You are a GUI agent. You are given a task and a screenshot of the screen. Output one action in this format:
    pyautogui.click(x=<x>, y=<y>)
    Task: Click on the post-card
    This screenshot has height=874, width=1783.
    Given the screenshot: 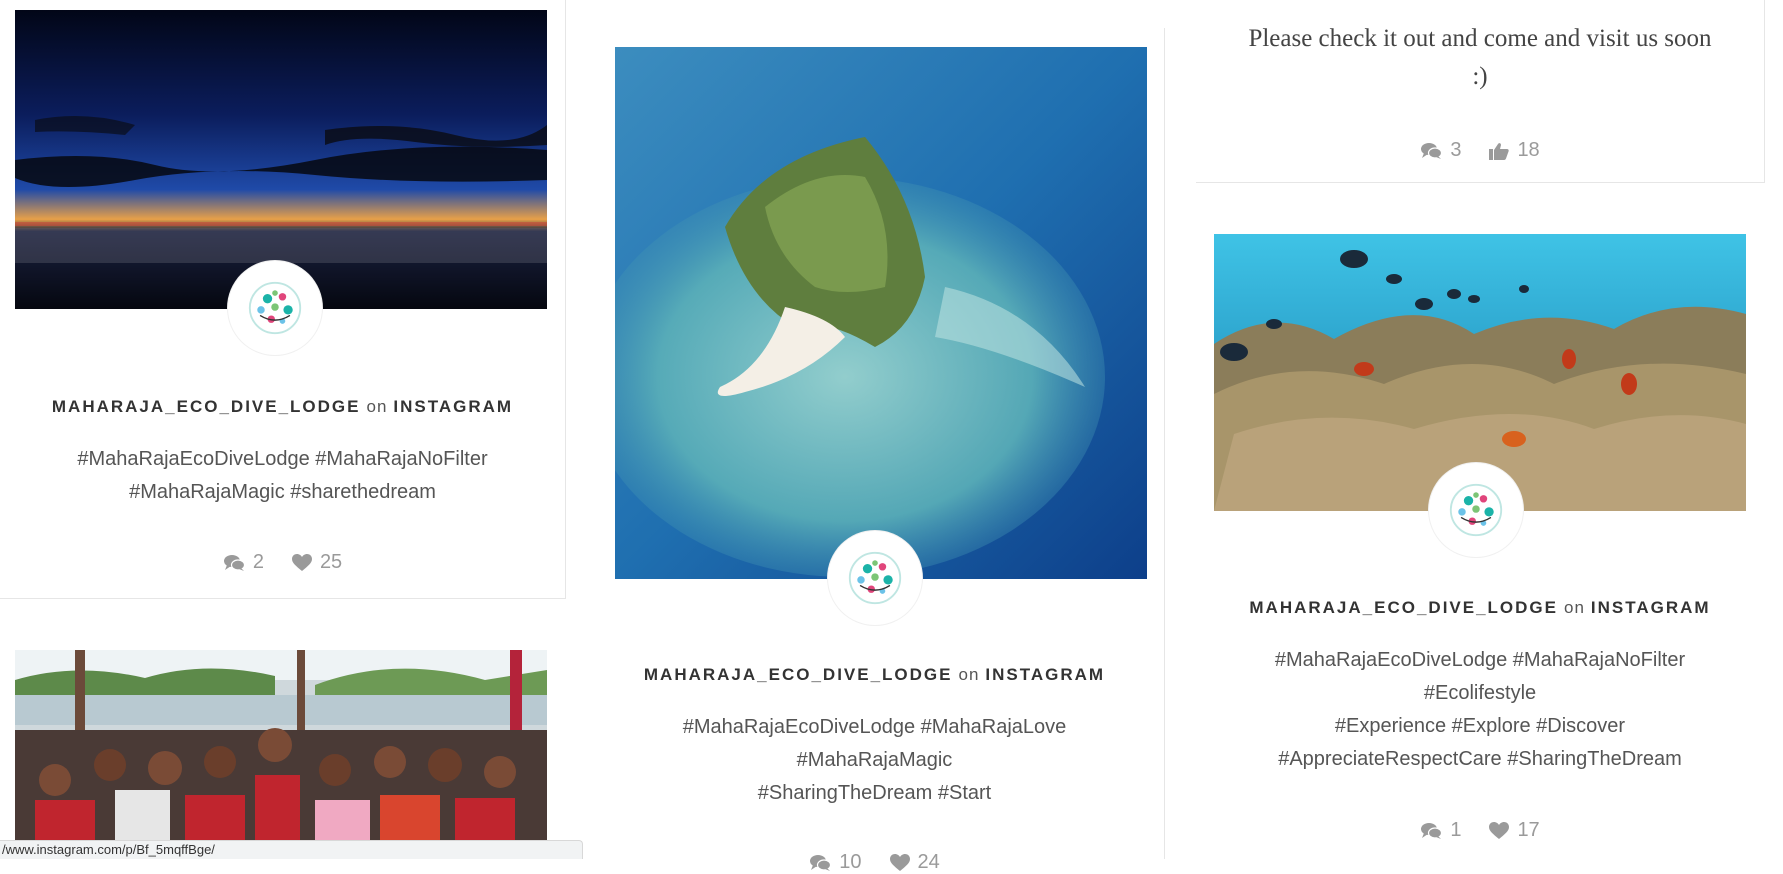 What is the action you would take?
    pyautogui.click(x=282, y=744)
    